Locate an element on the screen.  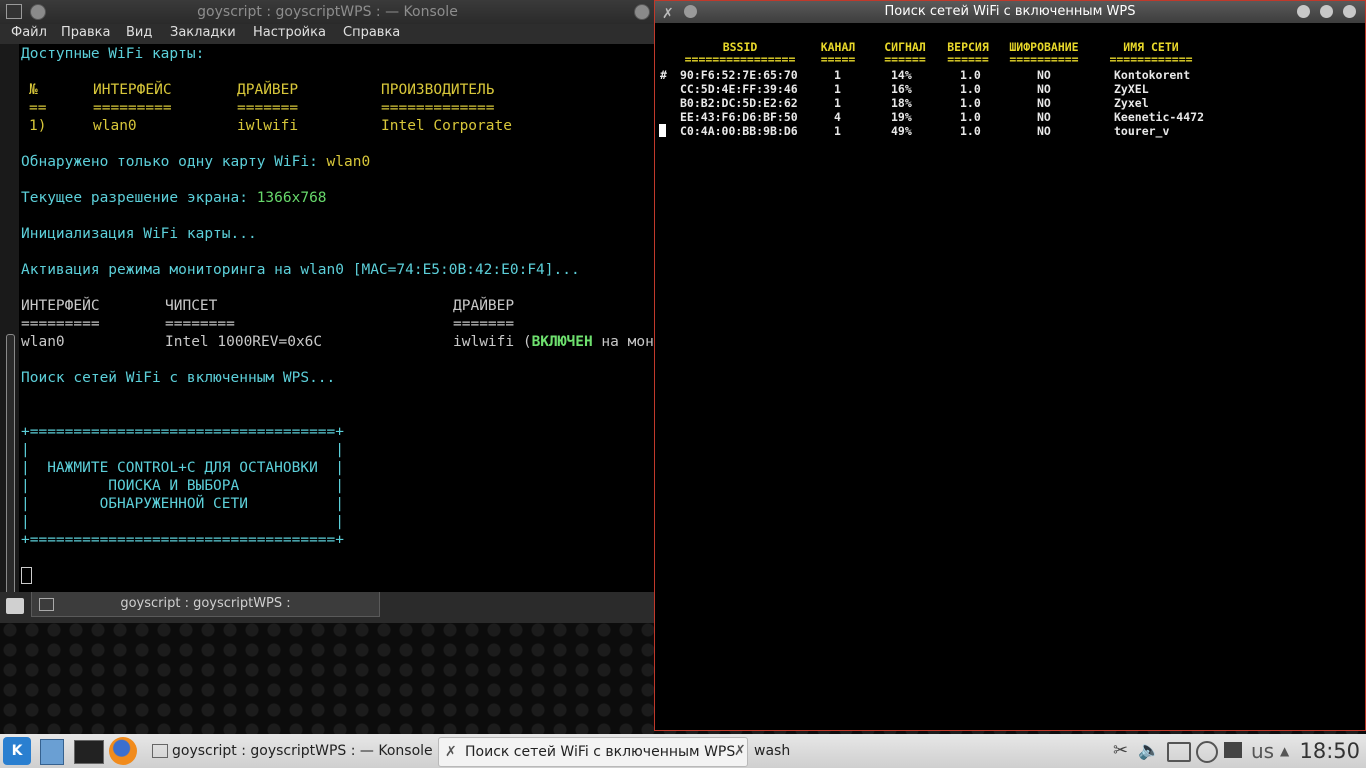
card-header-vendor: ПРОИЗВОДИТЕЛЬ is located at coordinates (438, 90).